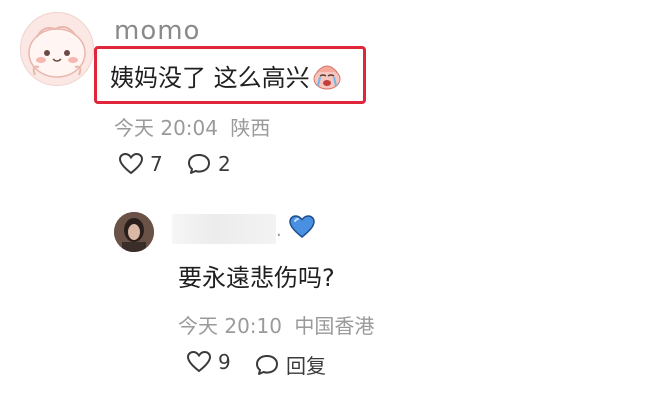 This screenshot has width=660, height=400. I want to click on cartoon-avatar-icon, so click(57, 52).